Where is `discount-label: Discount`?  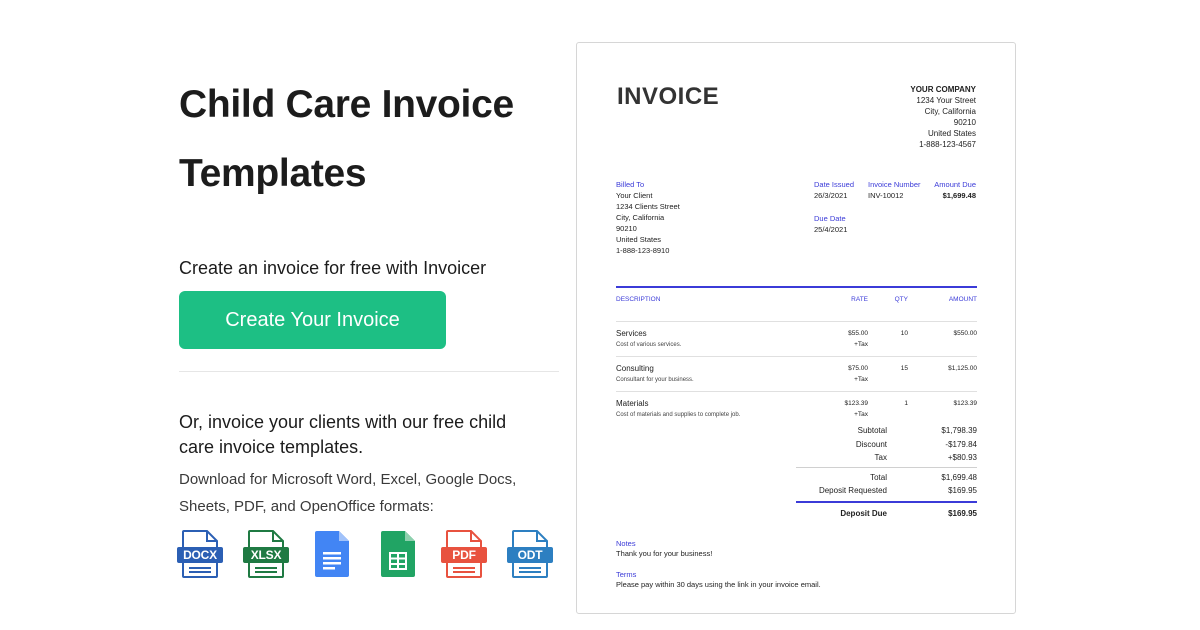 discount-label: Discount is located at coordinates (841, 445).